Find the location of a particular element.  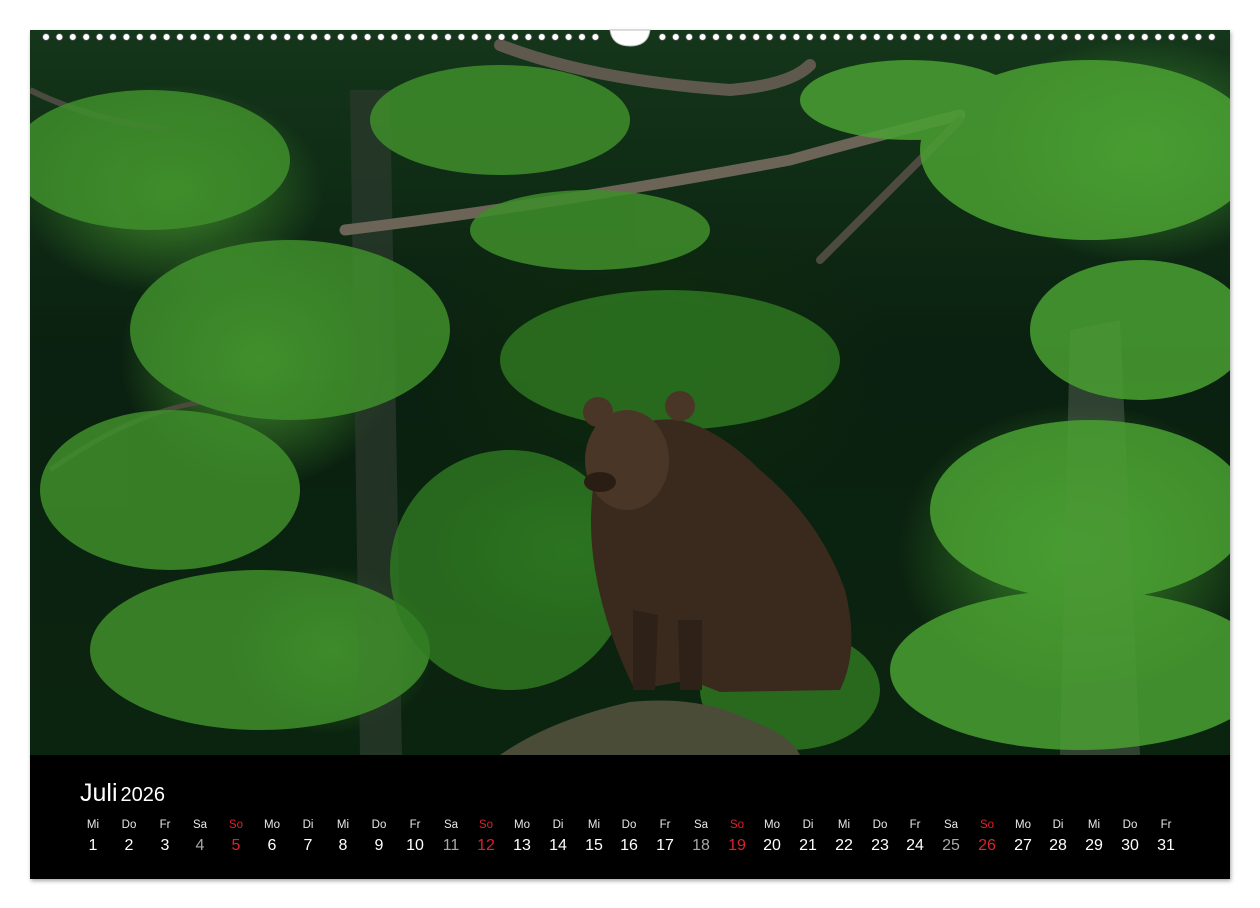

day-number: 30 is located at coordinates (1130, 845).